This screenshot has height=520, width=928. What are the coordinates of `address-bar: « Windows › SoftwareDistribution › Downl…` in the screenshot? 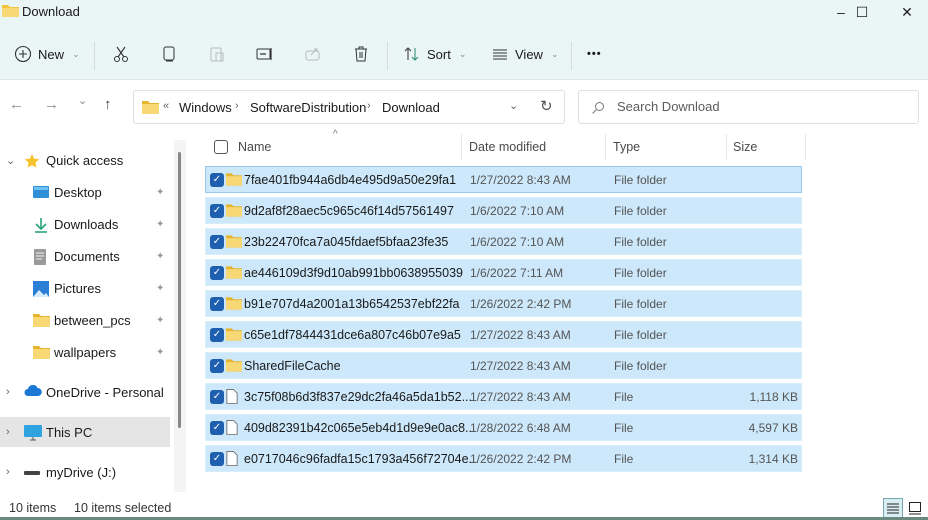 It's located at (349, 107).